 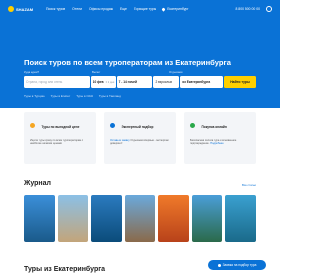 What do you see at coordinates (216, 143) in the screenshot?
I see `feature-link: Подробнее` at bounding box center [216, 143].